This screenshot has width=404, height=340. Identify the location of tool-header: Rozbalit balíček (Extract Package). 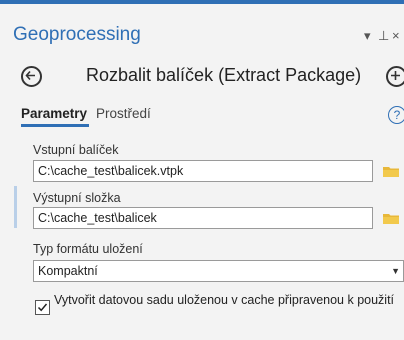
(202, 77).